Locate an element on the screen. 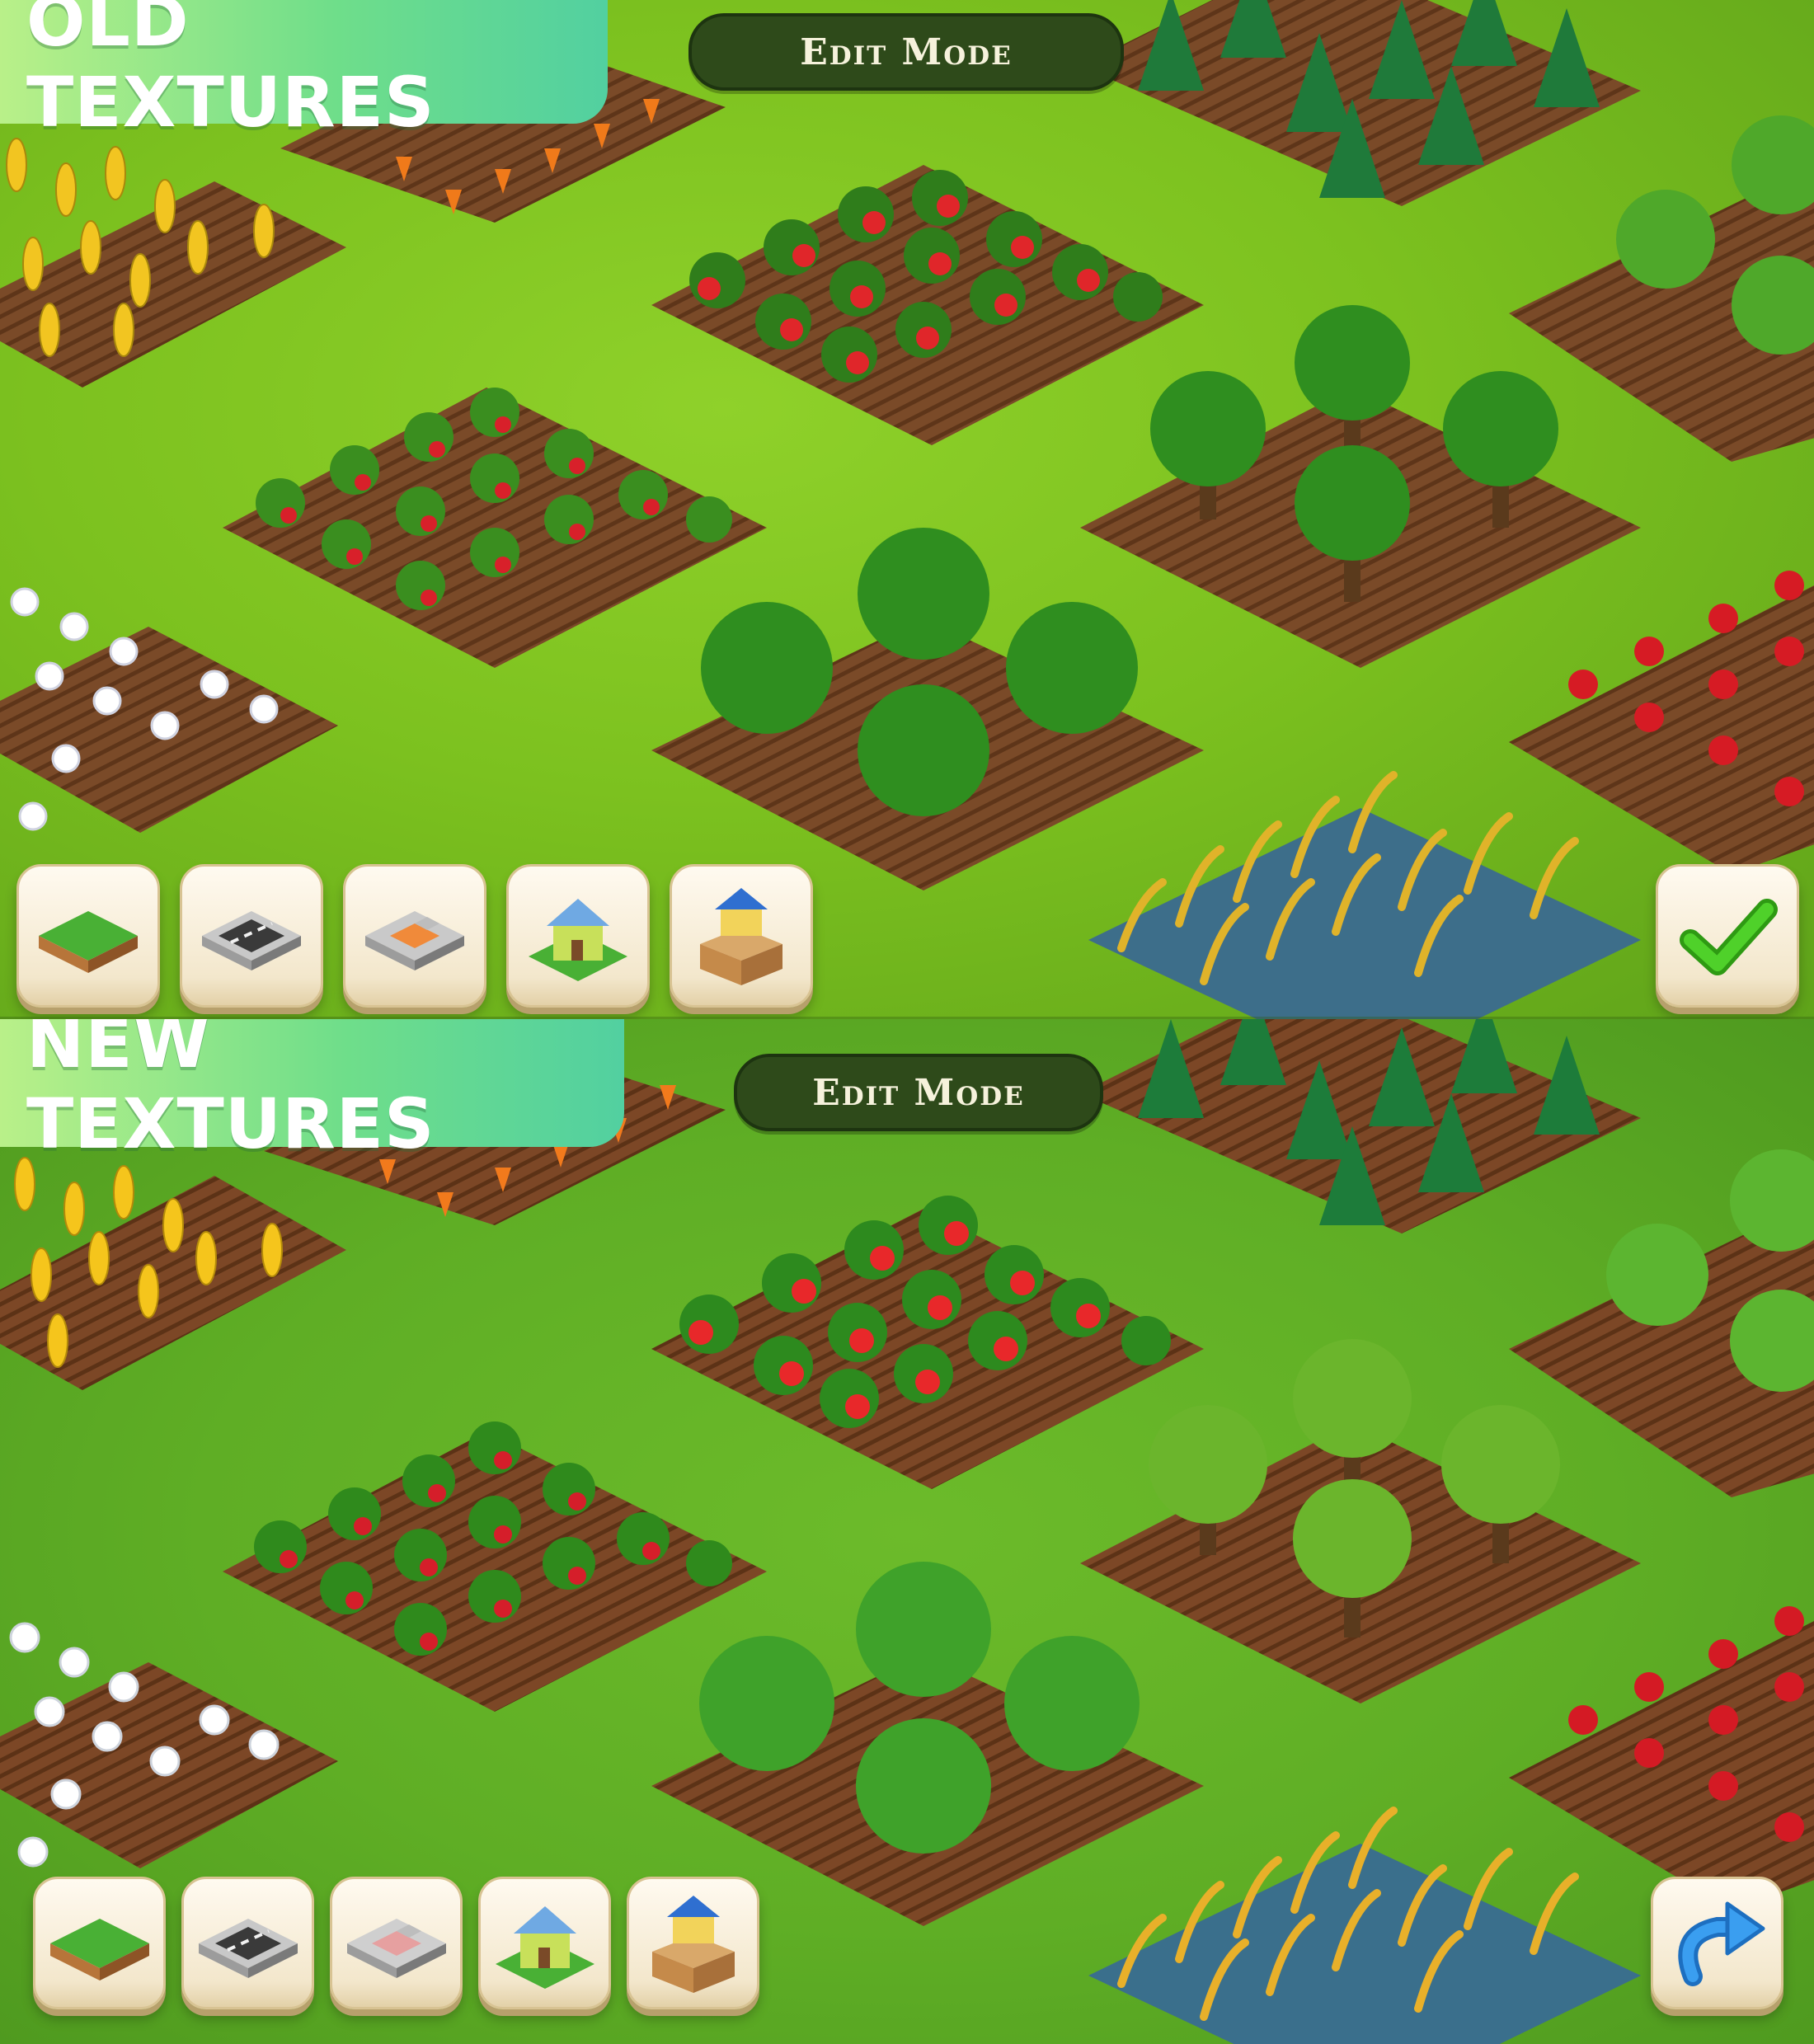 The height and width of the screenshot is (2044, 1814). panel-title: OLD TEXTURES is located at coordinates (231, 71).